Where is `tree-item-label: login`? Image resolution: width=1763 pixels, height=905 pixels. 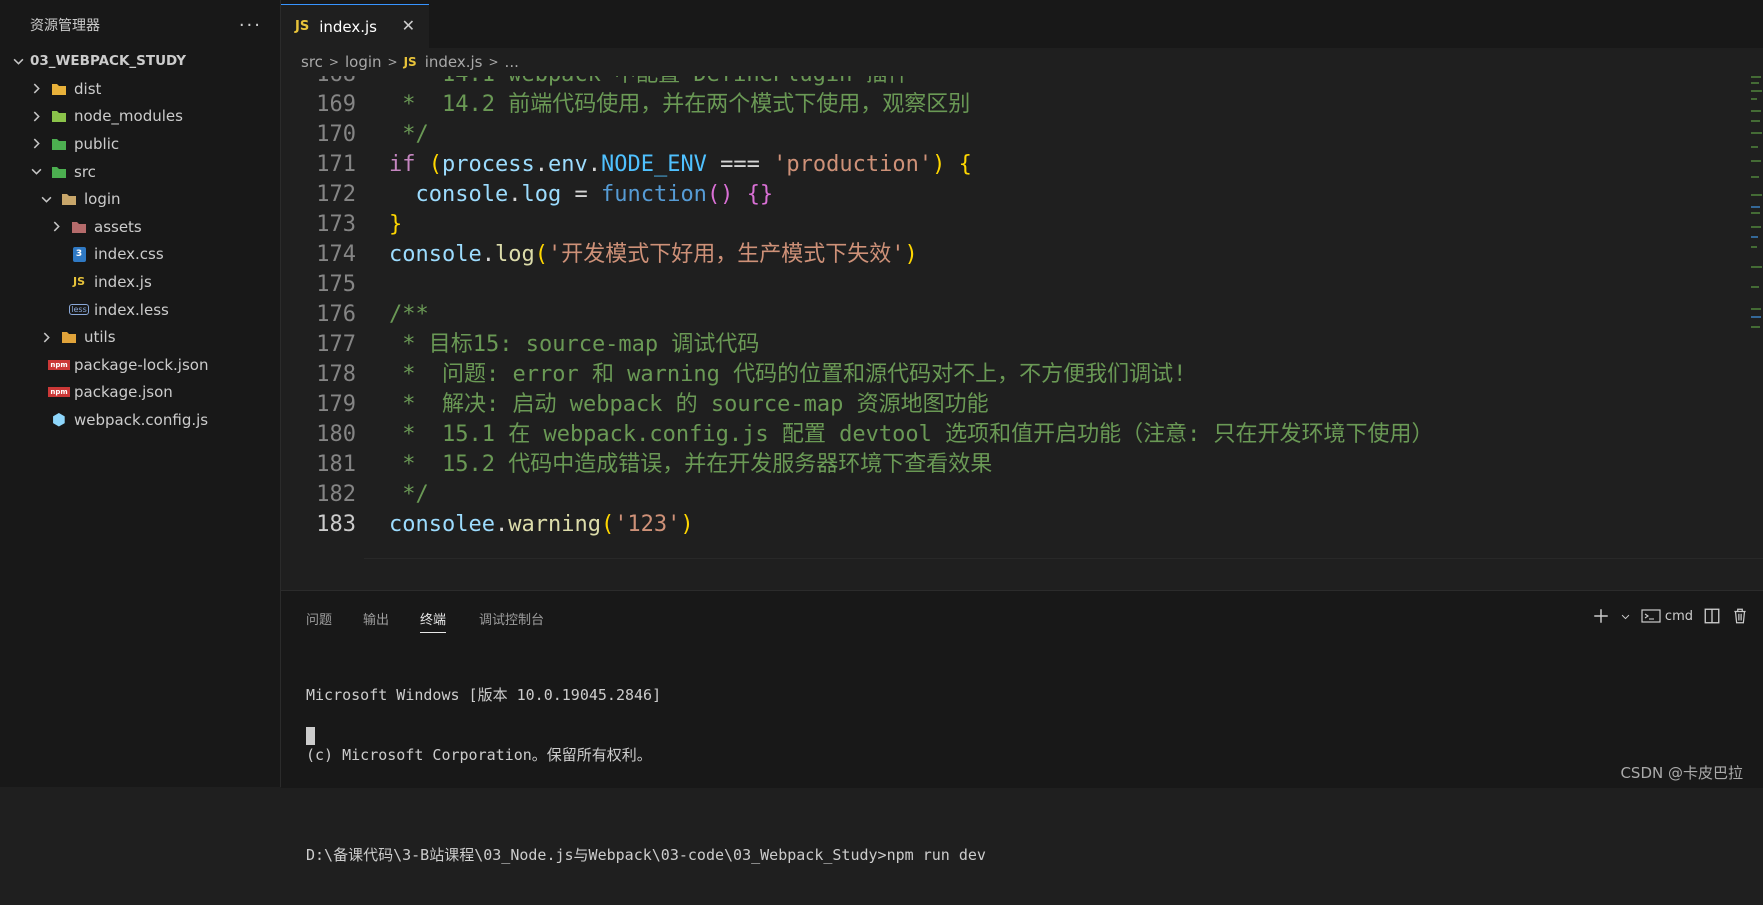
tree-item-label: login is located at coordinates (102, 199).